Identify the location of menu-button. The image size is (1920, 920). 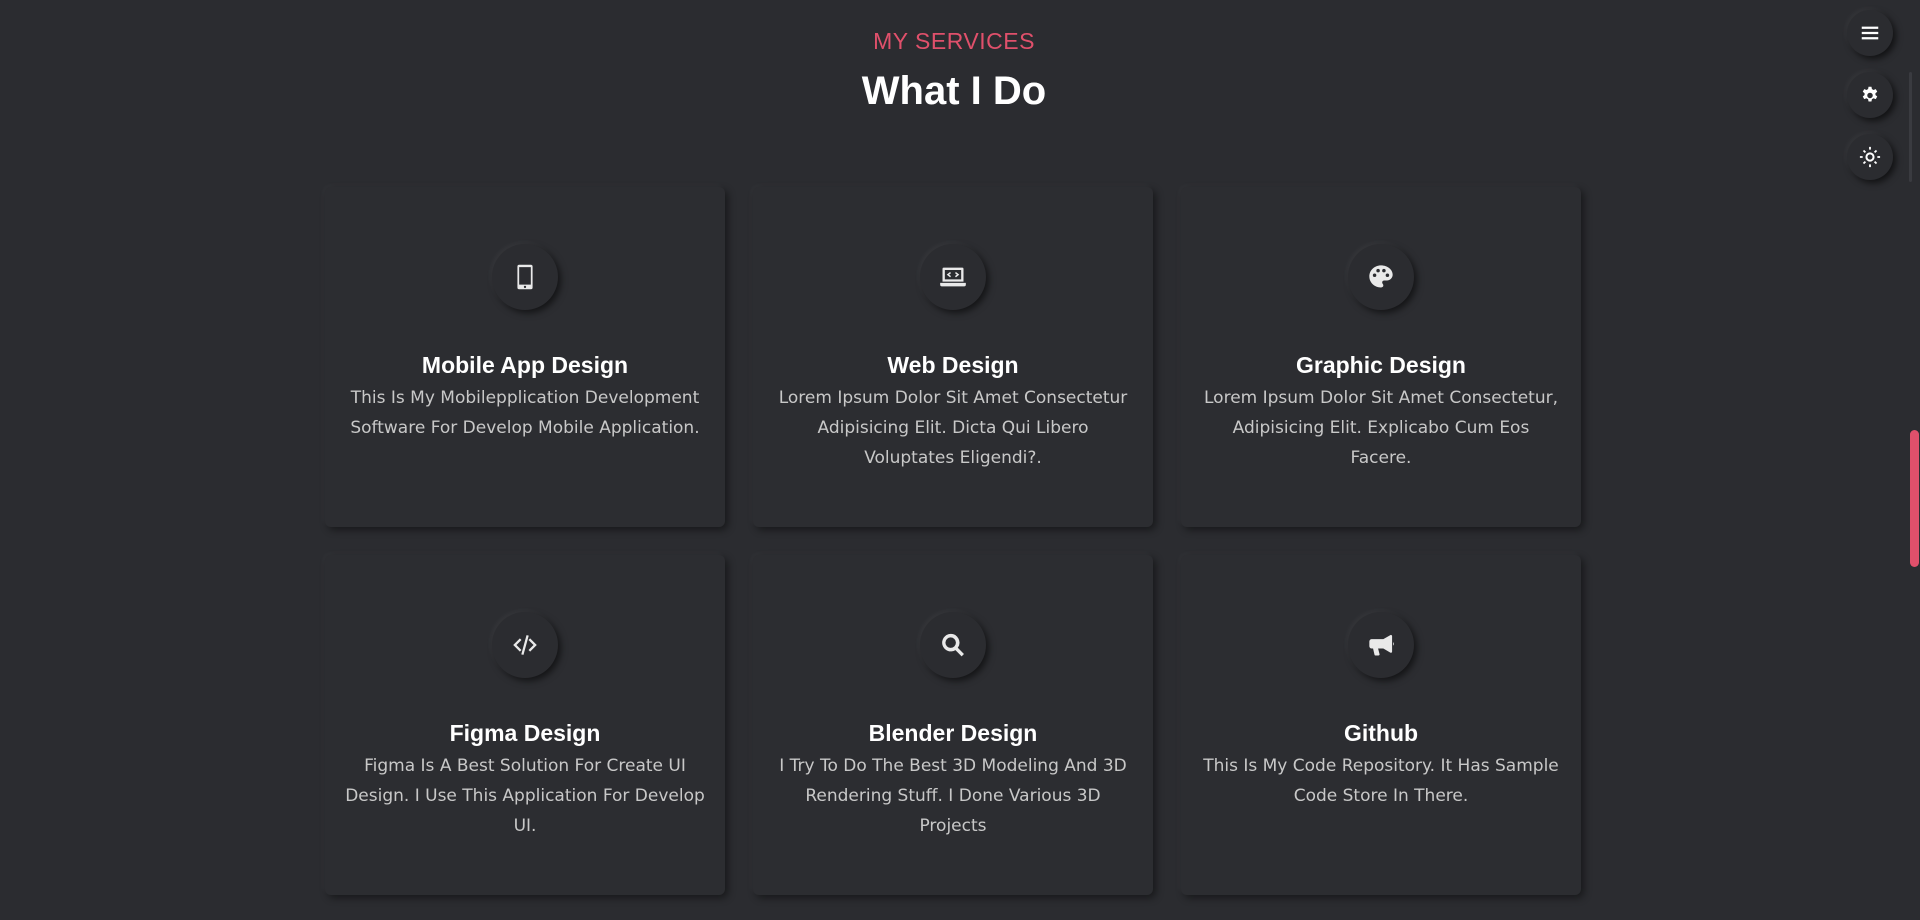
(1870, 33).